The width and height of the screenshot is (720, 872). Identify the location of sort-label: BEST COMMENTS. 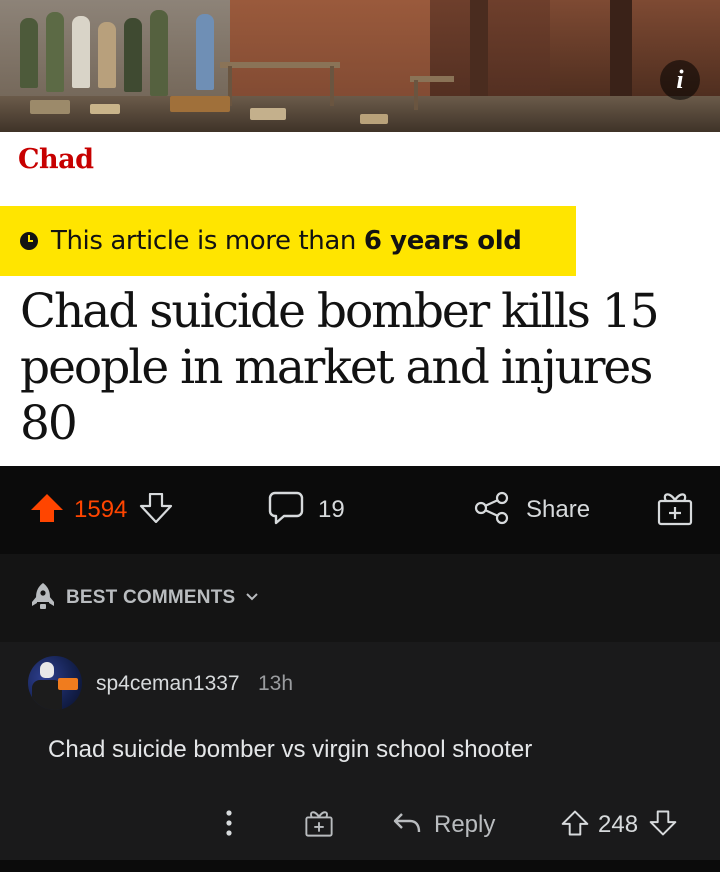
(151, 597).